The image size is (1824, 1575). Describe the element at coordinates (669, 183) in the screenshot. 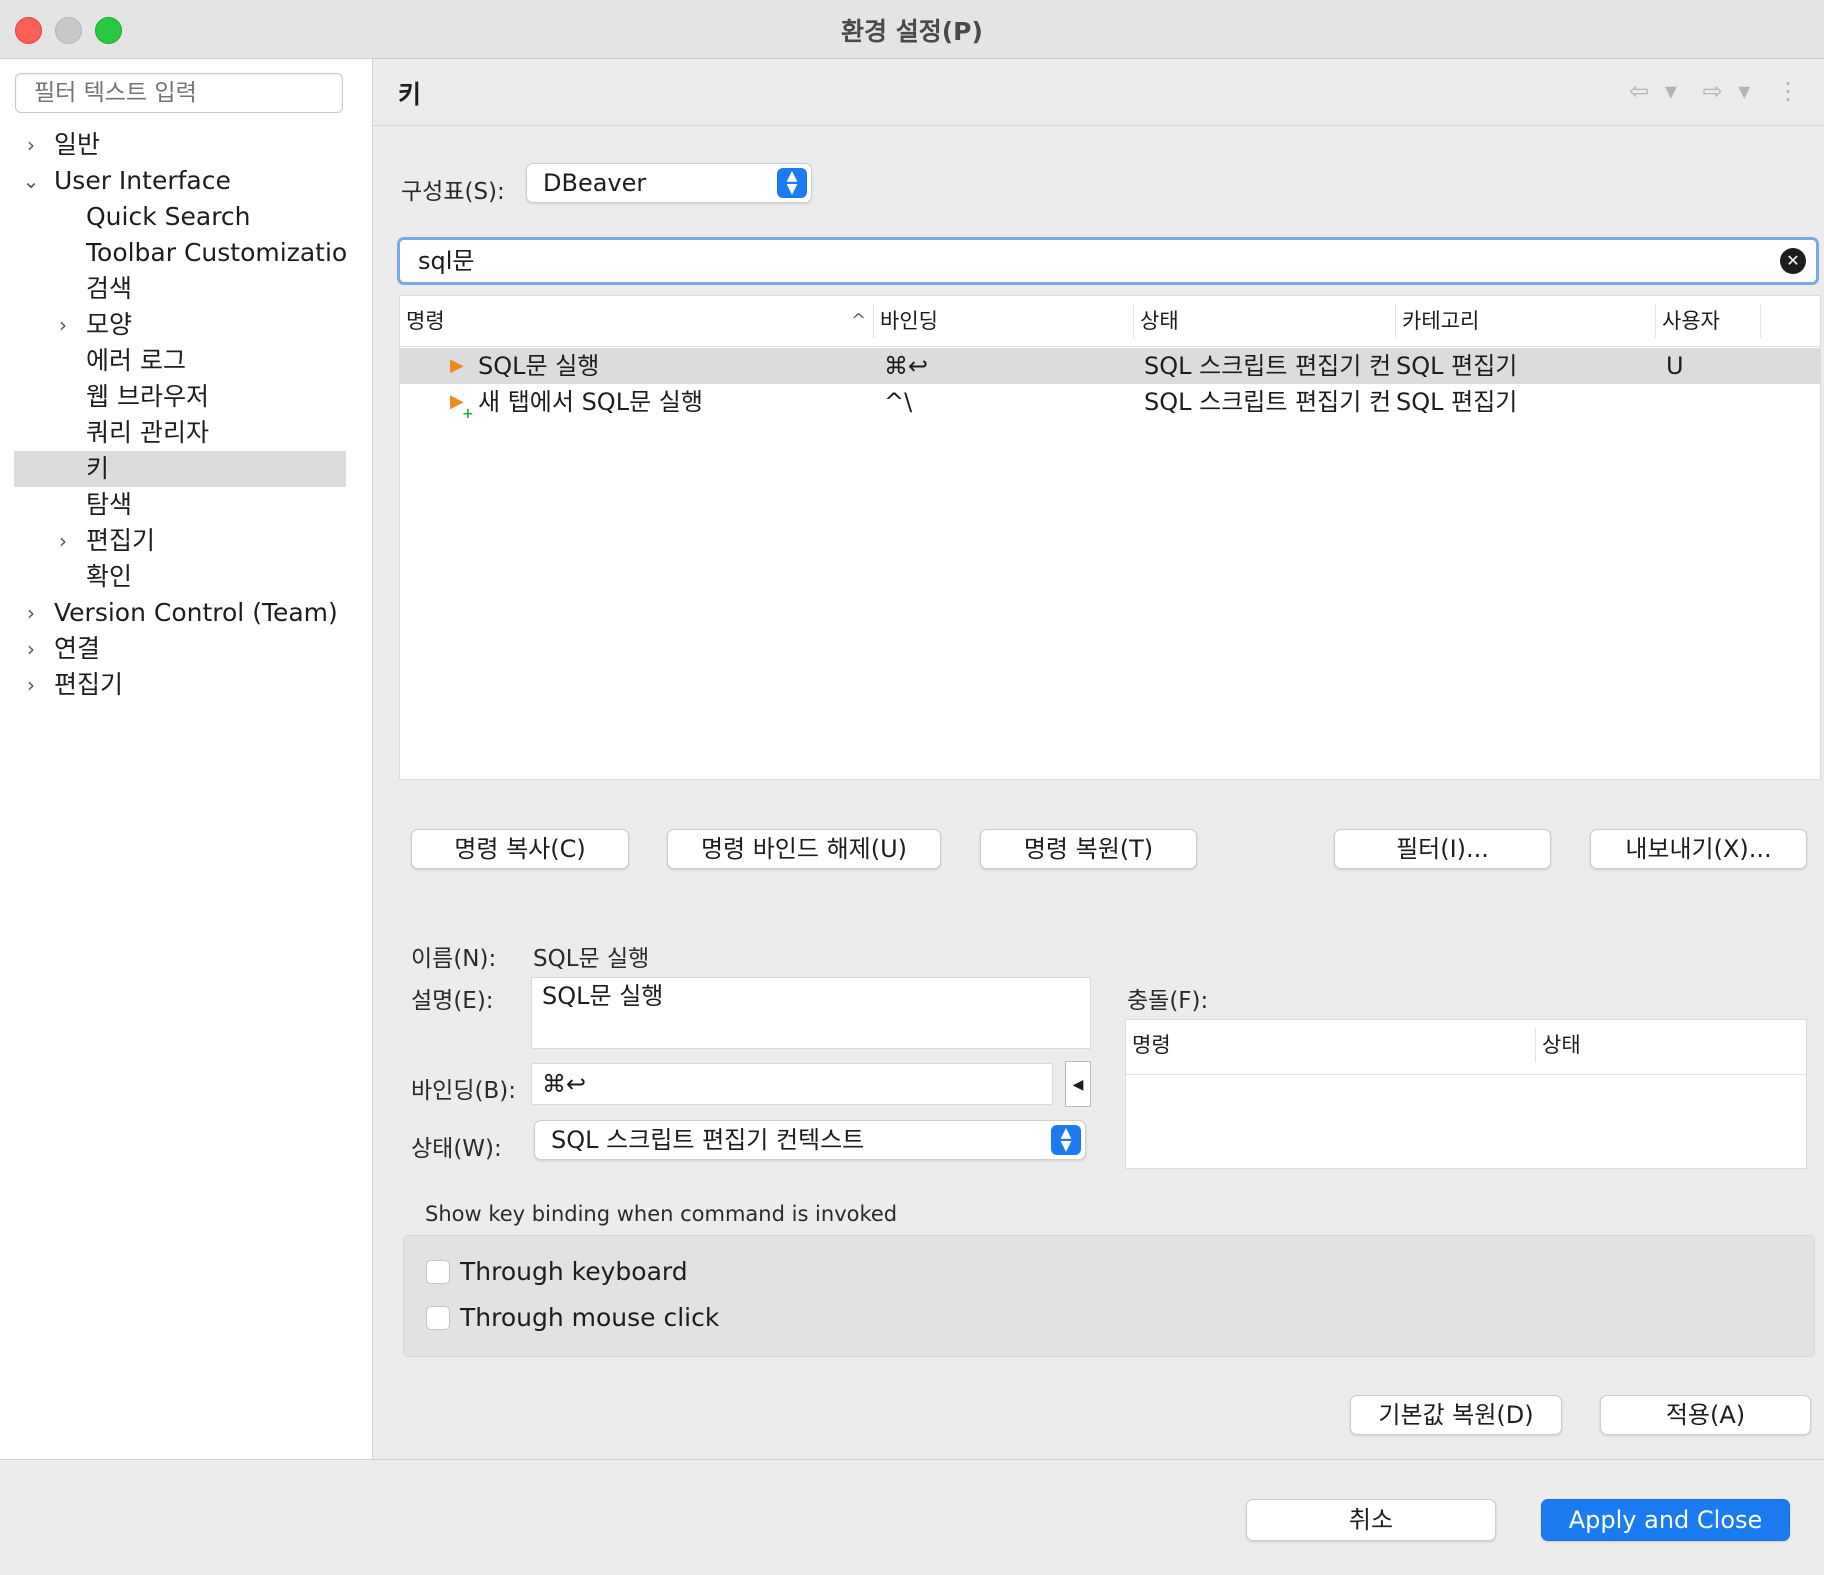

I see `scheme-select: DBeaver ▲ ▼` at that location.